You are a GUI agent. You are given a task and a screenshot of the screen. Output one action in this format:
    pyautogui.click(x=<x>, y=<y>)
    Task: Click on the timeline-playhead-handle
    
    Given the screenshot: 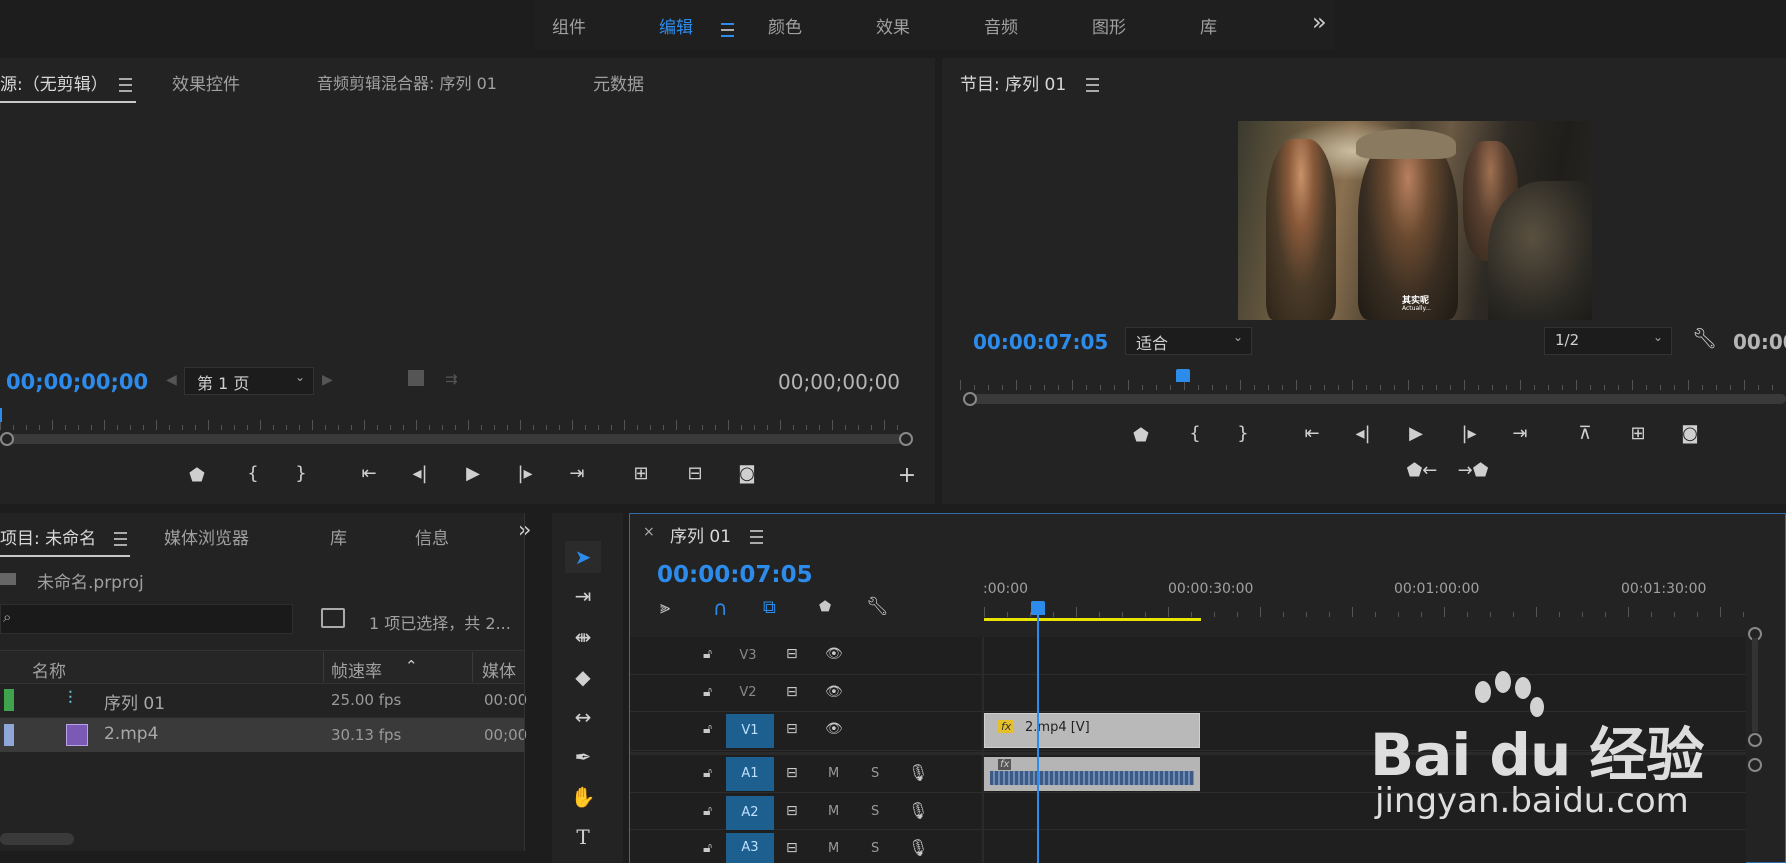 What is the action you would take?
    pyautogui.click(x=1038, y=608)
    